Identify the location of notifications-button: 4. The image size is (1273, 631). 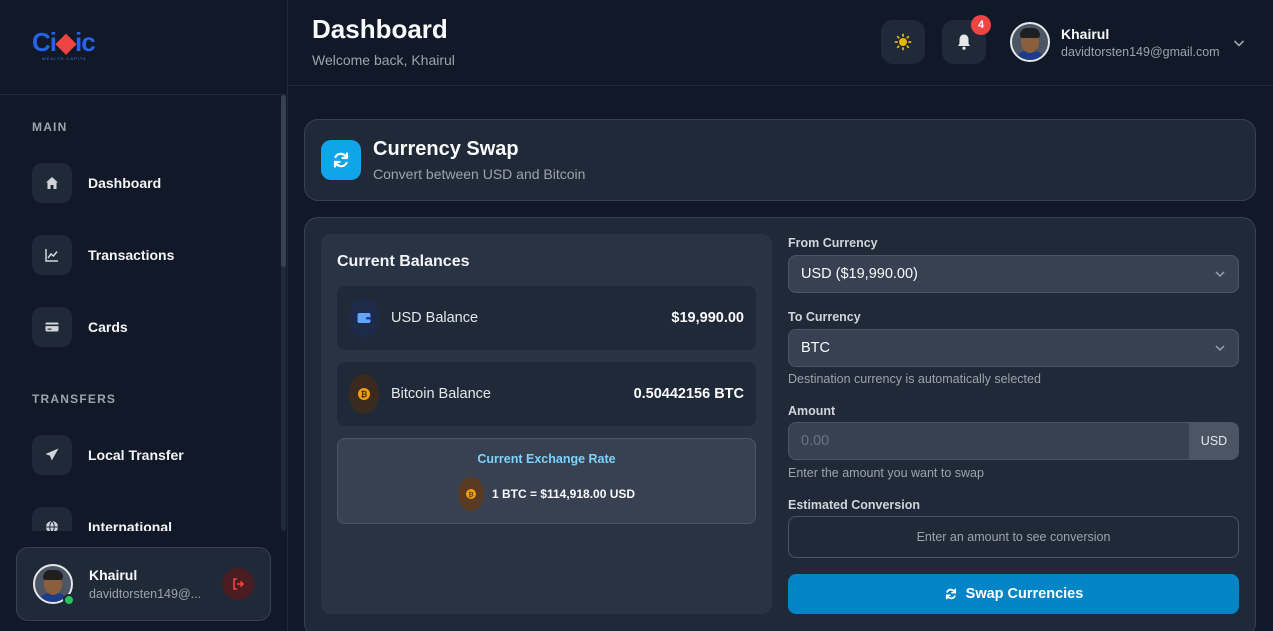
(966, 39).